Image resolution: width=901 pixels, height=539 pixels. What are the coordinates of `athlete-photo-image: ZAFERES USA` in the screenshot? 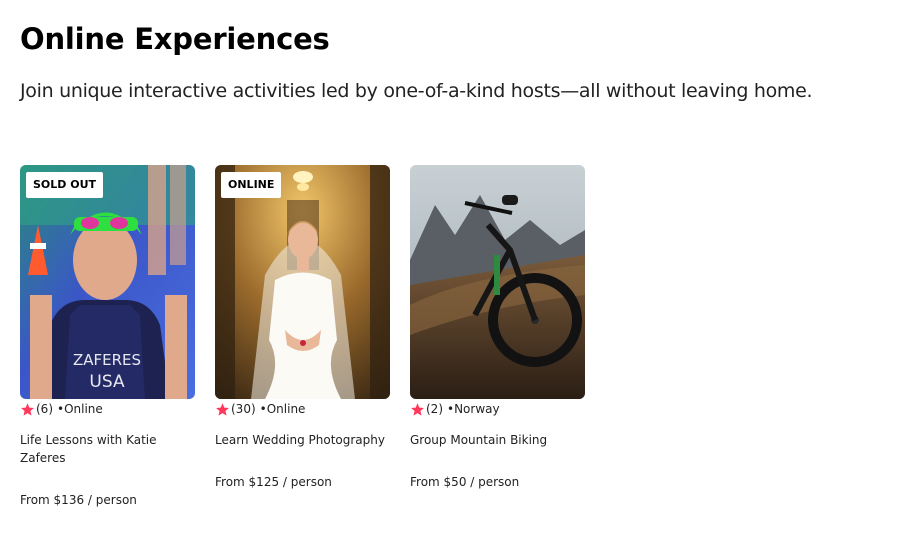 It's located at (107, 282).